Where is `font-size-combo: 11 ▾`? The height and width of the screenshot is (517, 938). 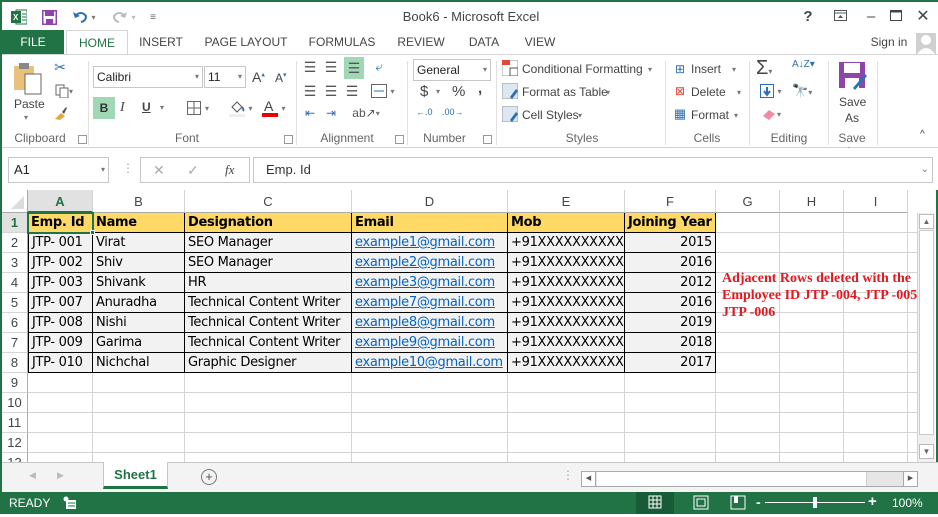
font-size-combo: 11 ▾ is located at coordinates (225, 77).